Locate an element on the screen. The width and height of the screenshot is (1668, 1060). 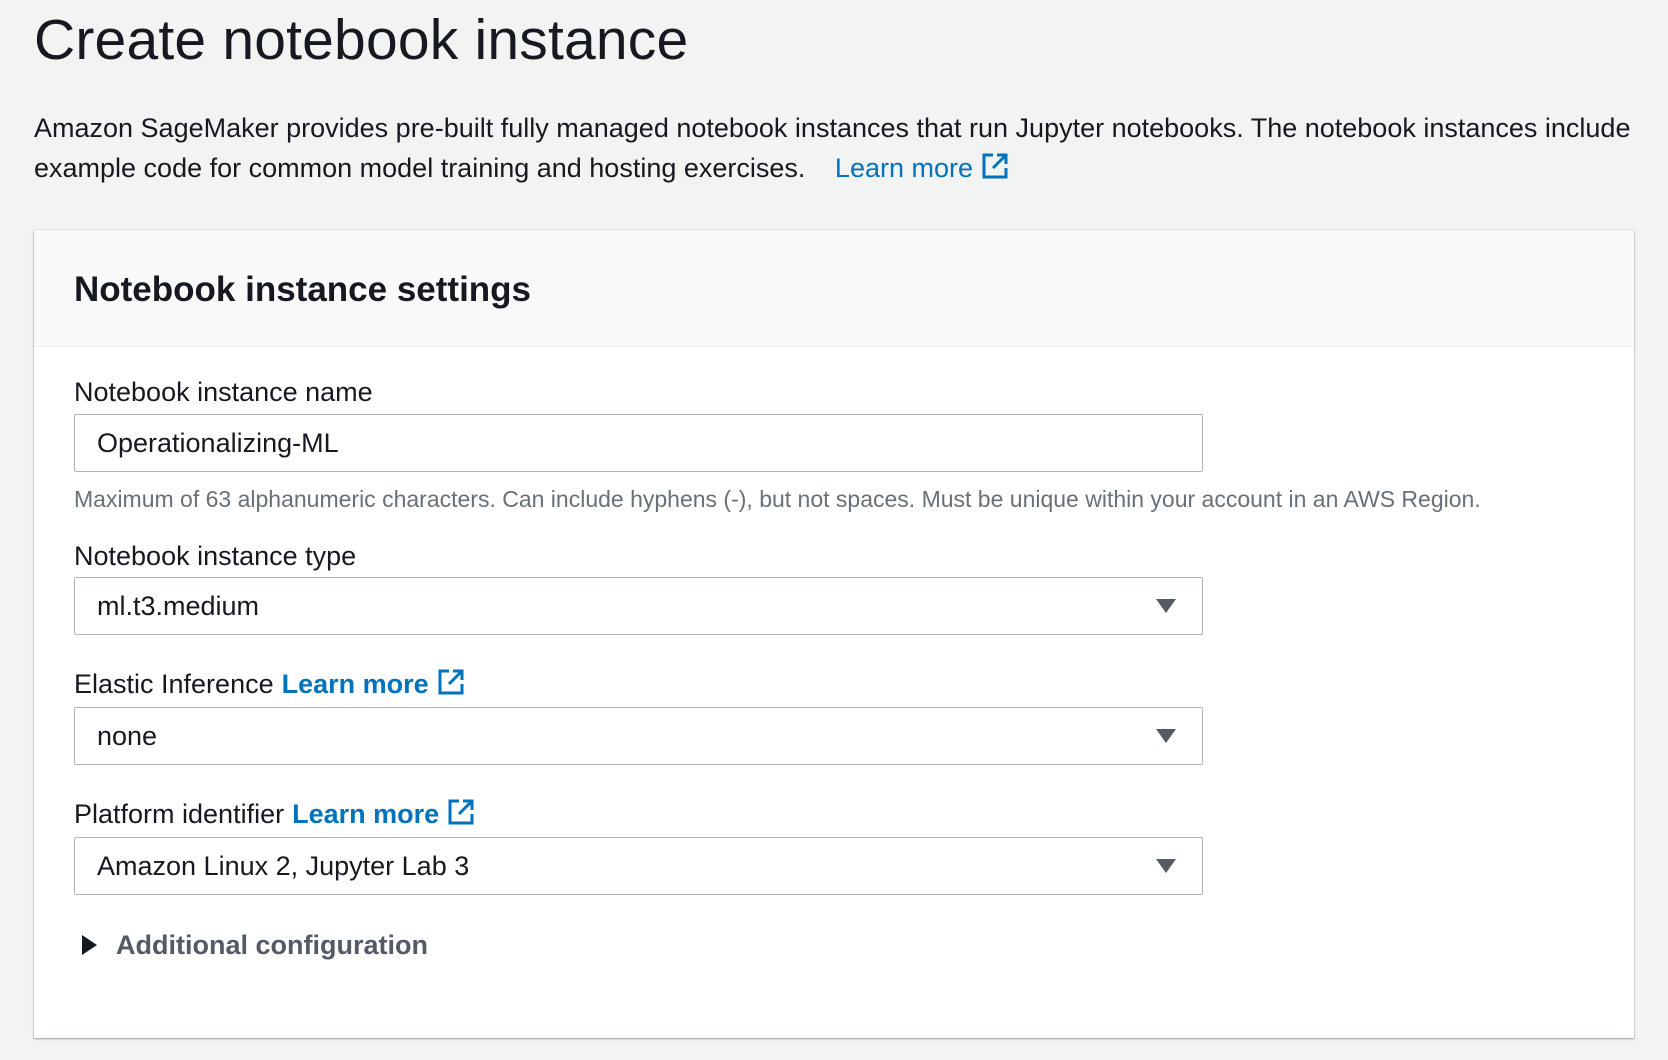
platform-learn-more-link: Learn more is located at coordinates (383, 814).